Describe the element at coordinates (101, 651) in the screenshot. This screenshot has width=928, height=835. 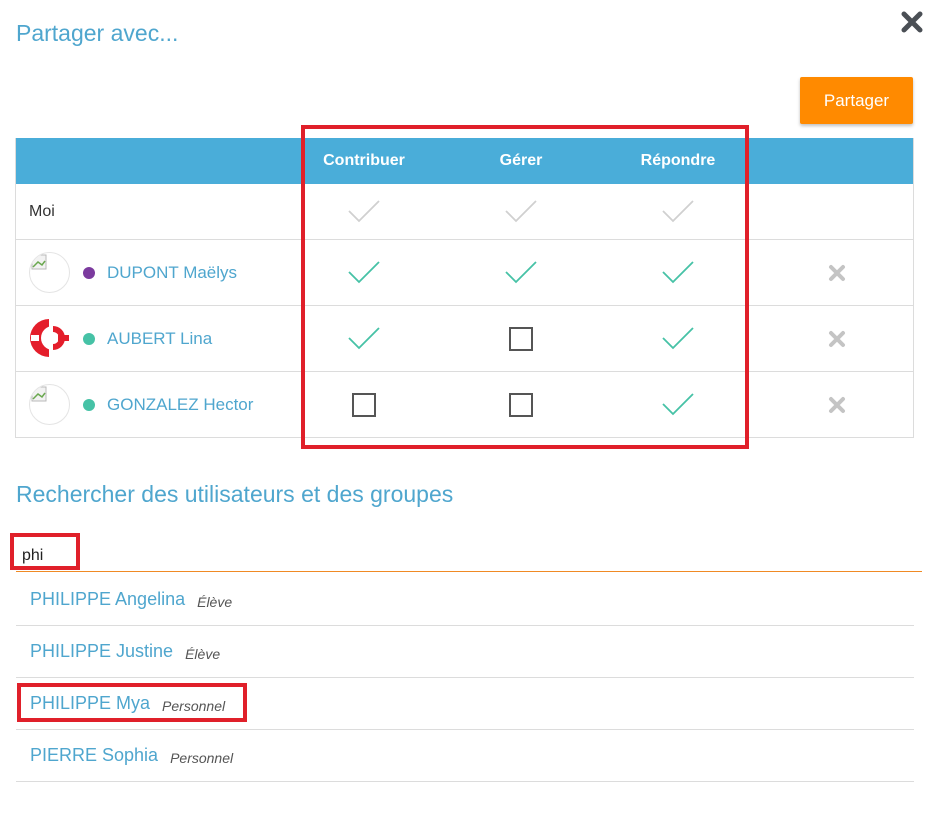
I see `result-name: PHILIPPE Justine` at that location.